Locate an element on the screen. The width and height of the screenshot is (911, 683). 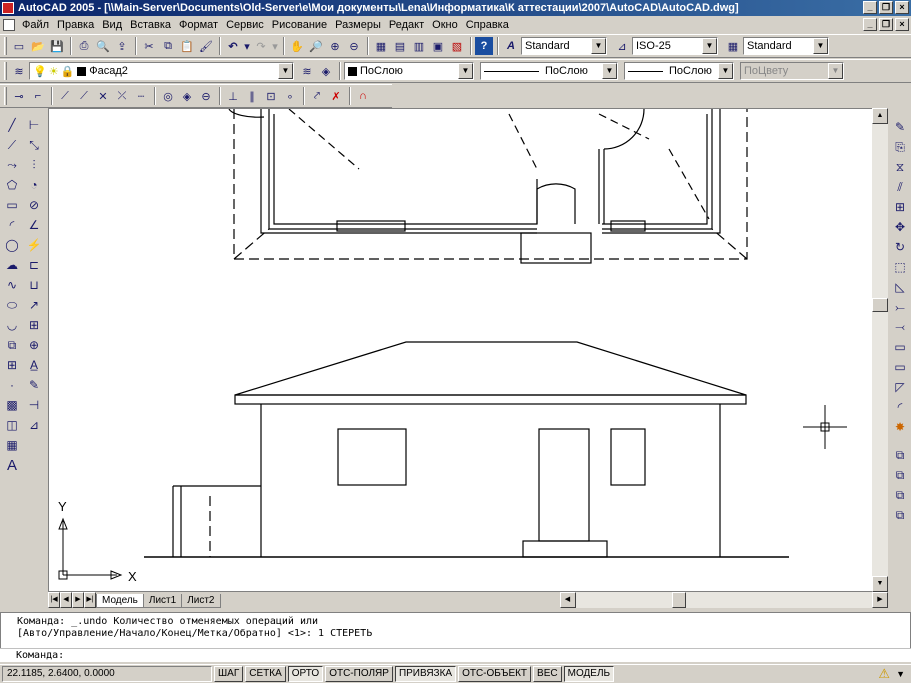
vertical-scrollbar: ▲ ▼ is located at coordinates (880, 350).